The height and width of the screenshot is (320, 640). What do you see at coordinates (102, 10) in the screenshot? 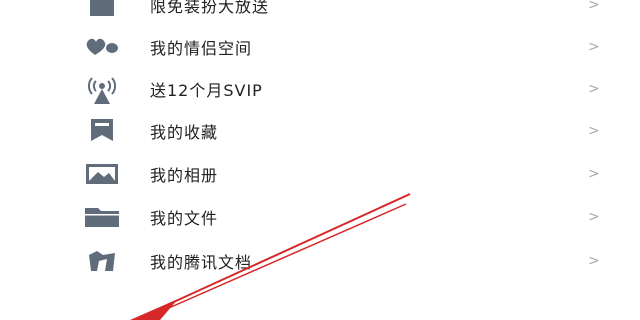
I see `shirt-icon` at bounding box center [102, 10].